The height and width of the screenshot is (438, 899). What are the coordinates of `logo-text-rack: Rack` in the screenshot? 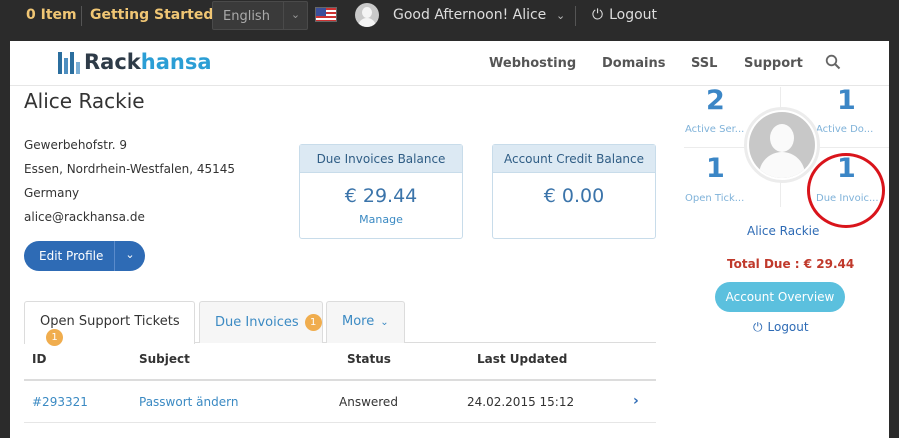 It's located at (112, 62).